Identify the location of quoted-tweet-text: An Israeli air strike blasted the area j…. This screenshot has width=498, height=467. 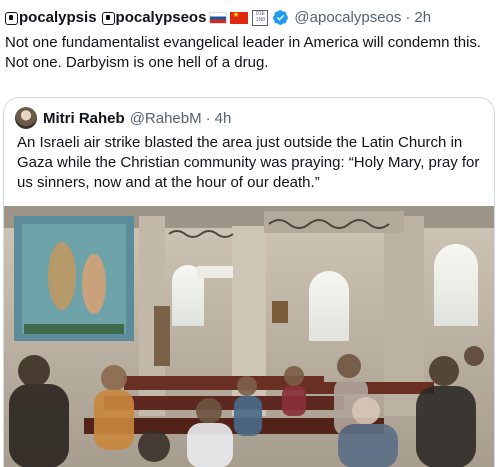
(252, 163).